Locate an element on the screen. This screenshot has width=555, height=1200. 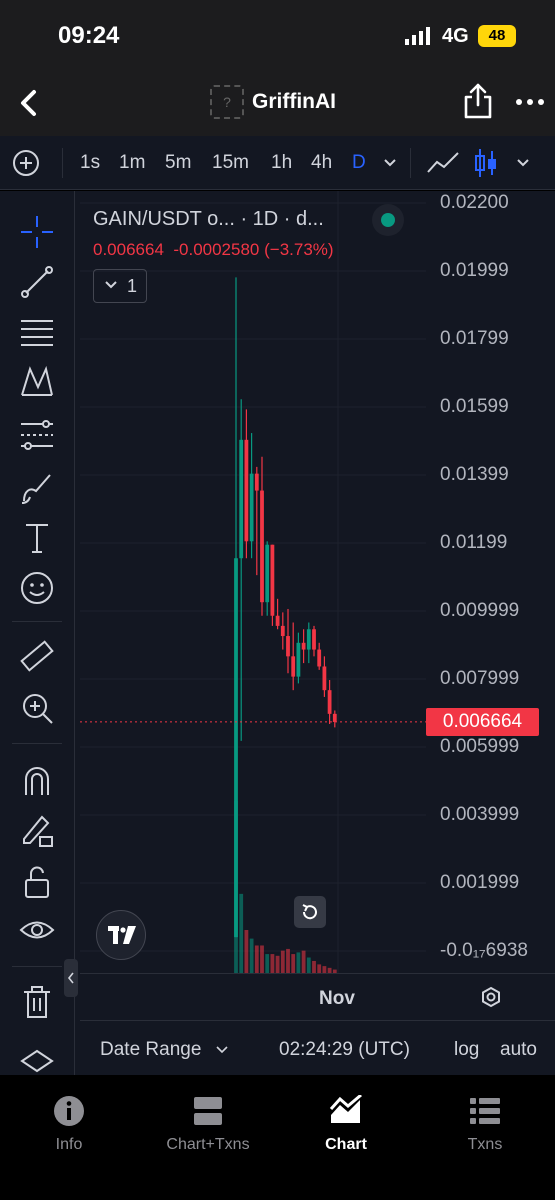
tab-txns-label: Txns is located at coordinates (485, 1144).